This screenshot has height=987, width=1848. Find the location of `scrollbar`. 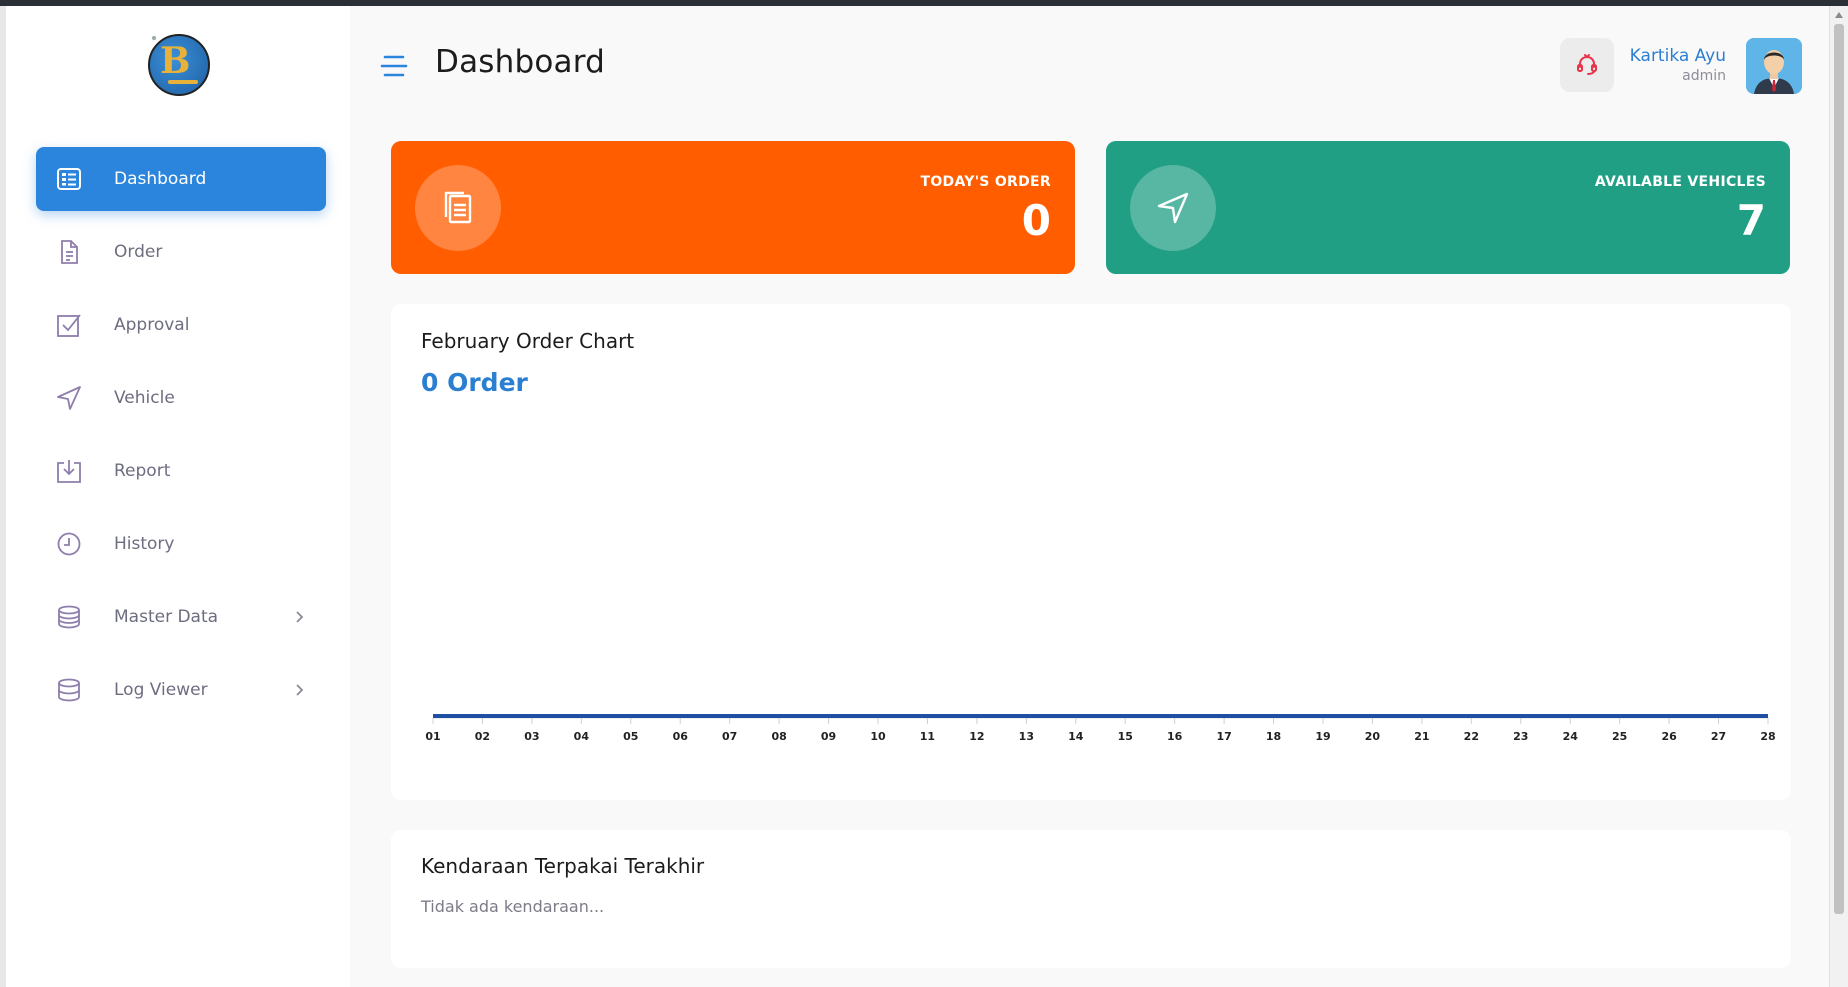

scrollbar is located at coordinates (1838, 496).